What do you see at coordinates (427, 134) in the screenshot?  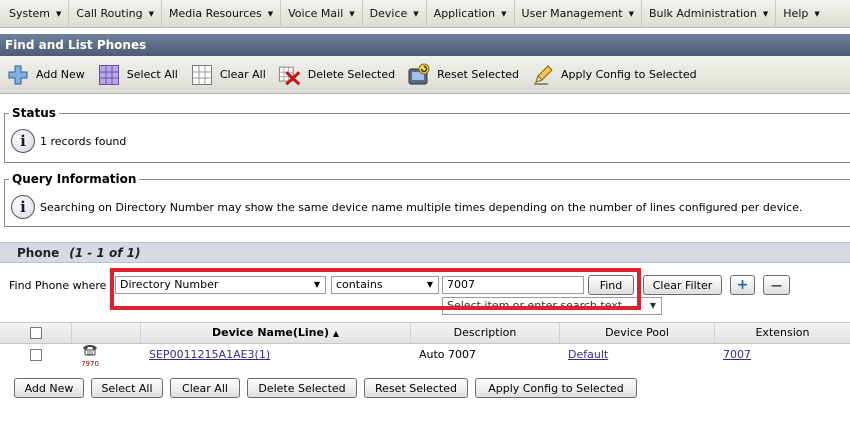 I see `status-section: Status i 1 records found` at bounding box center [427, 134].